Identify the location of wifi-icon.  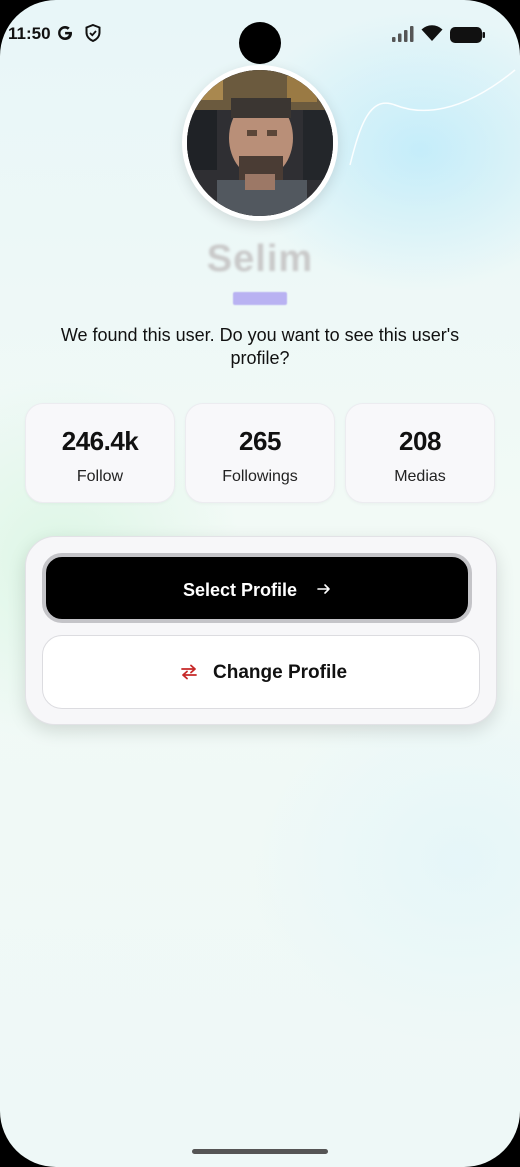
(432, 33).